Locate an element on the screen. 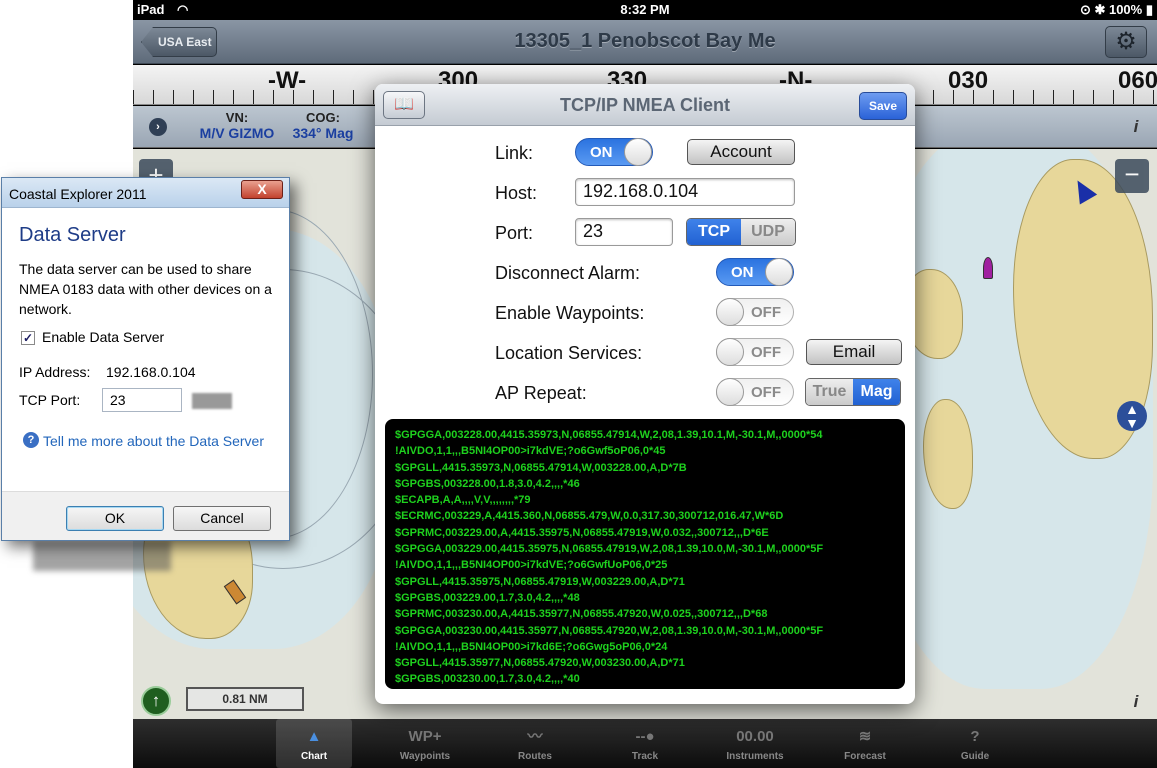 Image resolution: width=1157 pixels, height=768 pixels. tcp-port-label: TCP Port: is located at coordinates (50, 400).